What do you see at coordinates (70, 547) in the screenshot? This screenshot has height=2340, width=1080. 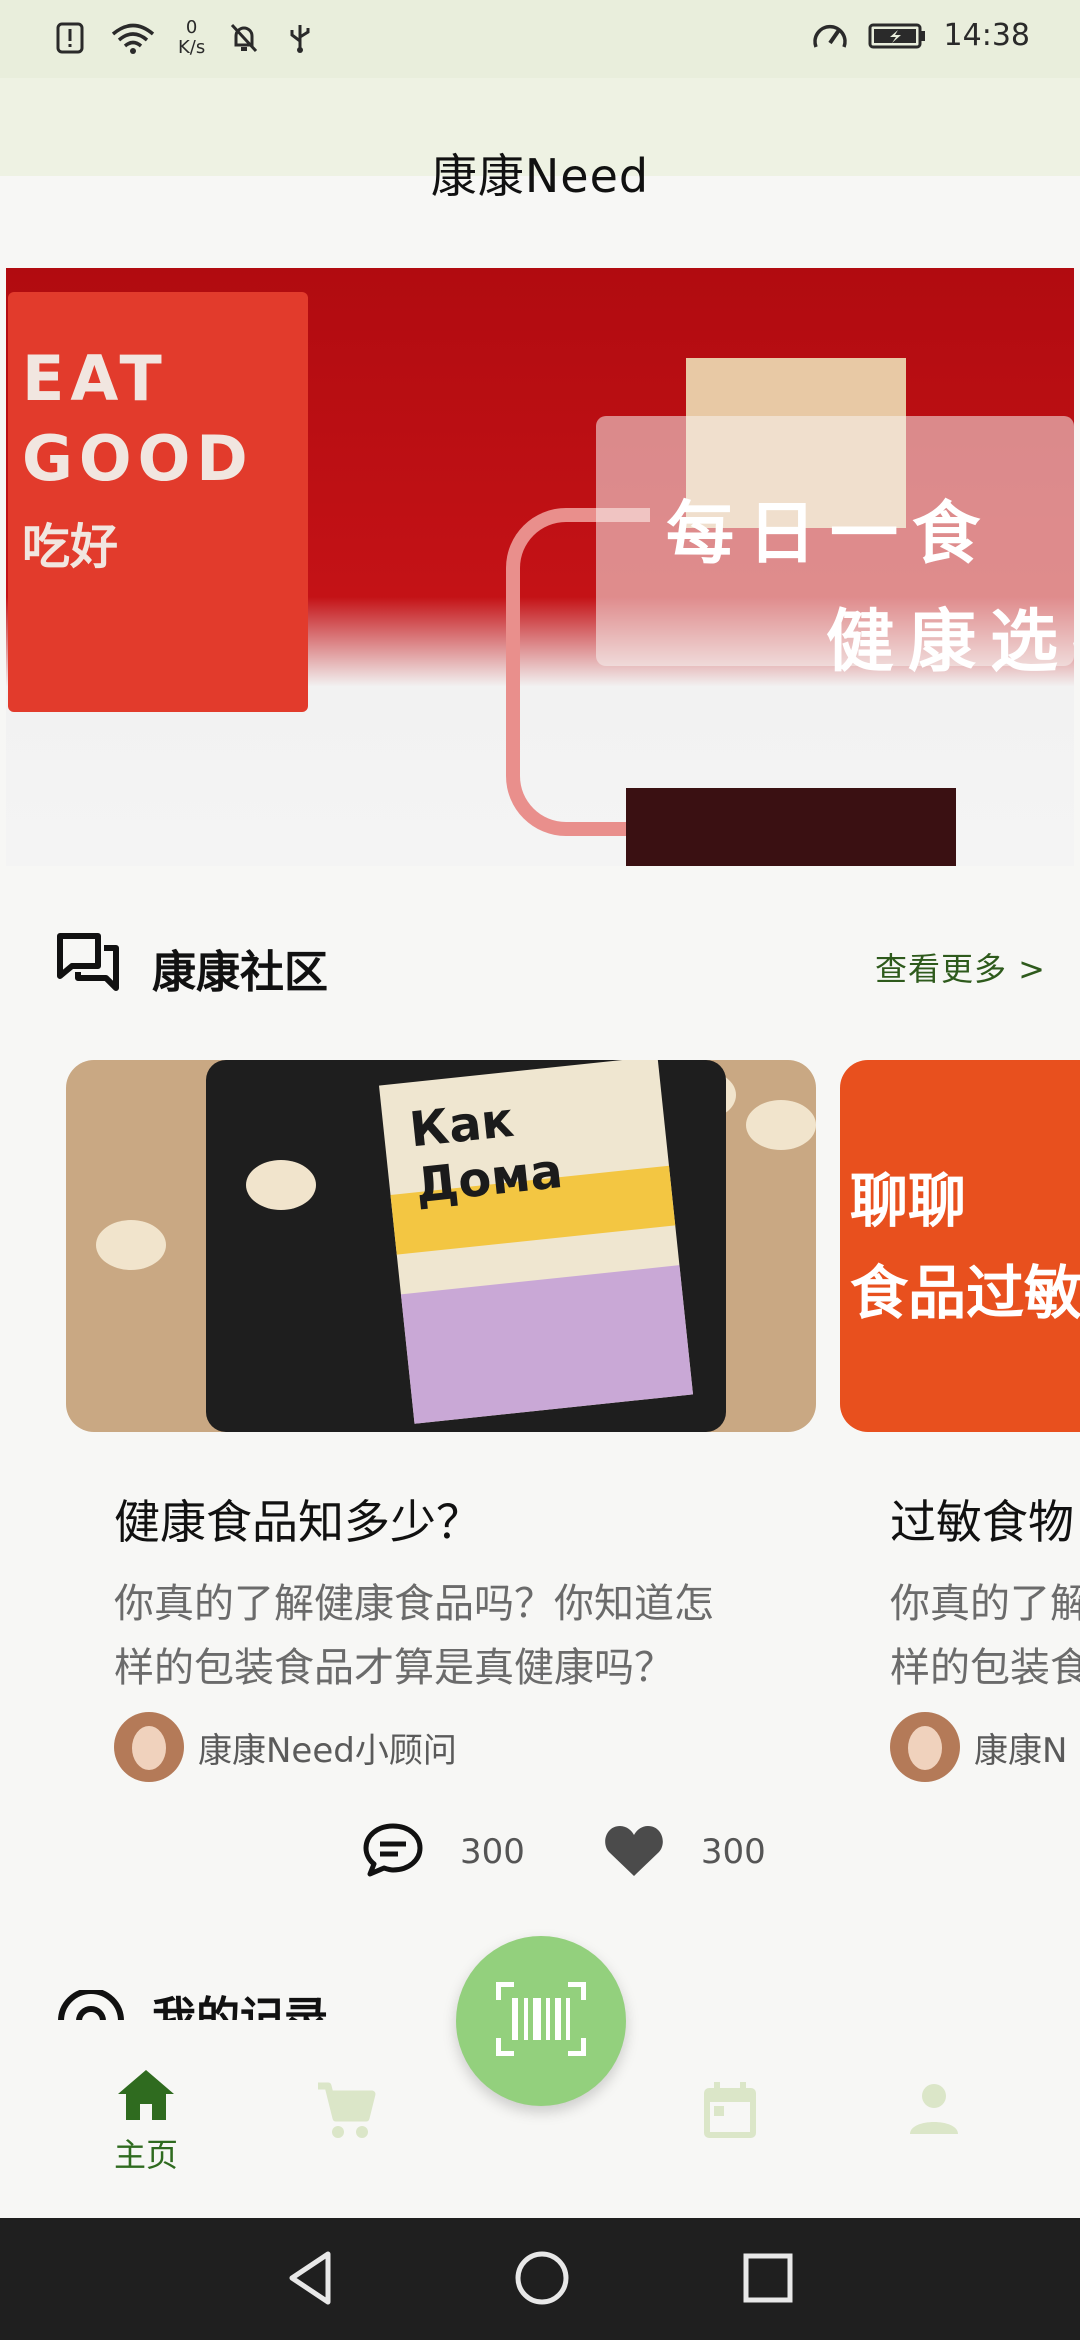 I see `box-line-chinese: 吃好` at bounding box center [70, 547].